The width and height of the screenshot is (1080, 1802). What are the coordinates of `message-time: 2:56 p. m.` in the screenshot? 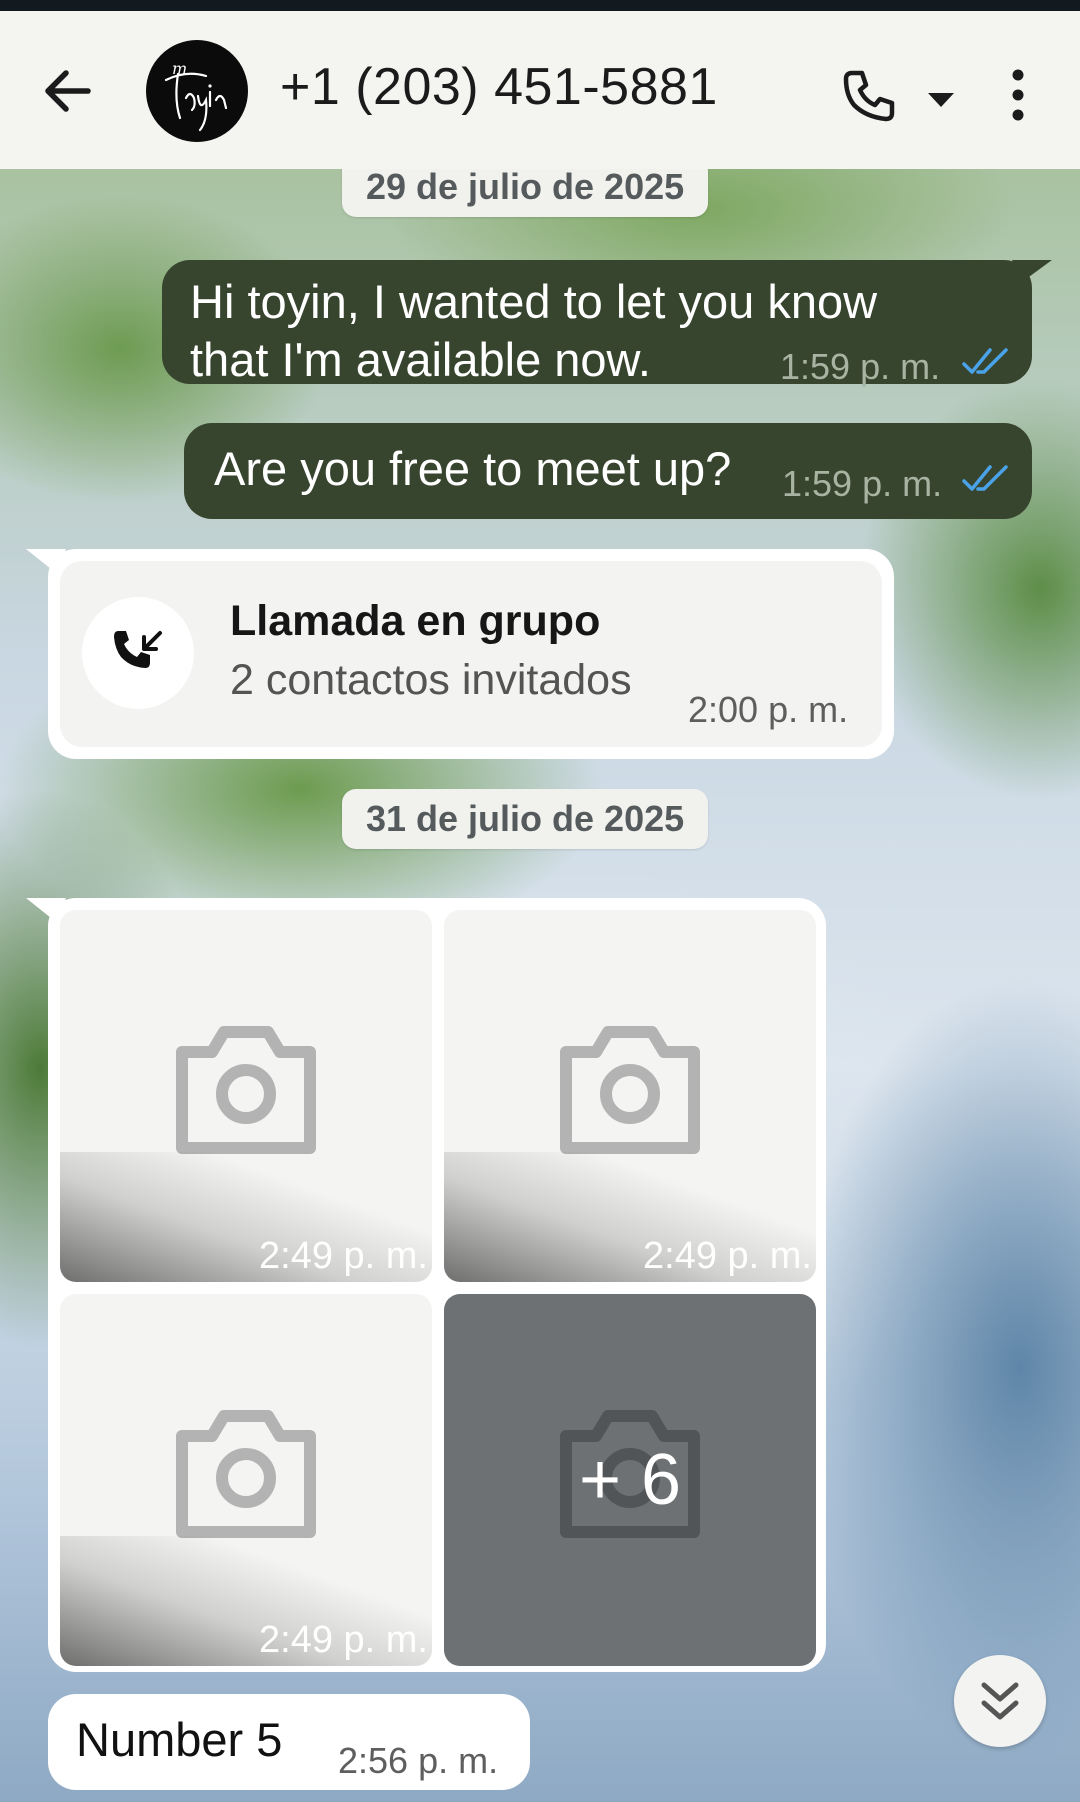 It's located at (418, 1760).